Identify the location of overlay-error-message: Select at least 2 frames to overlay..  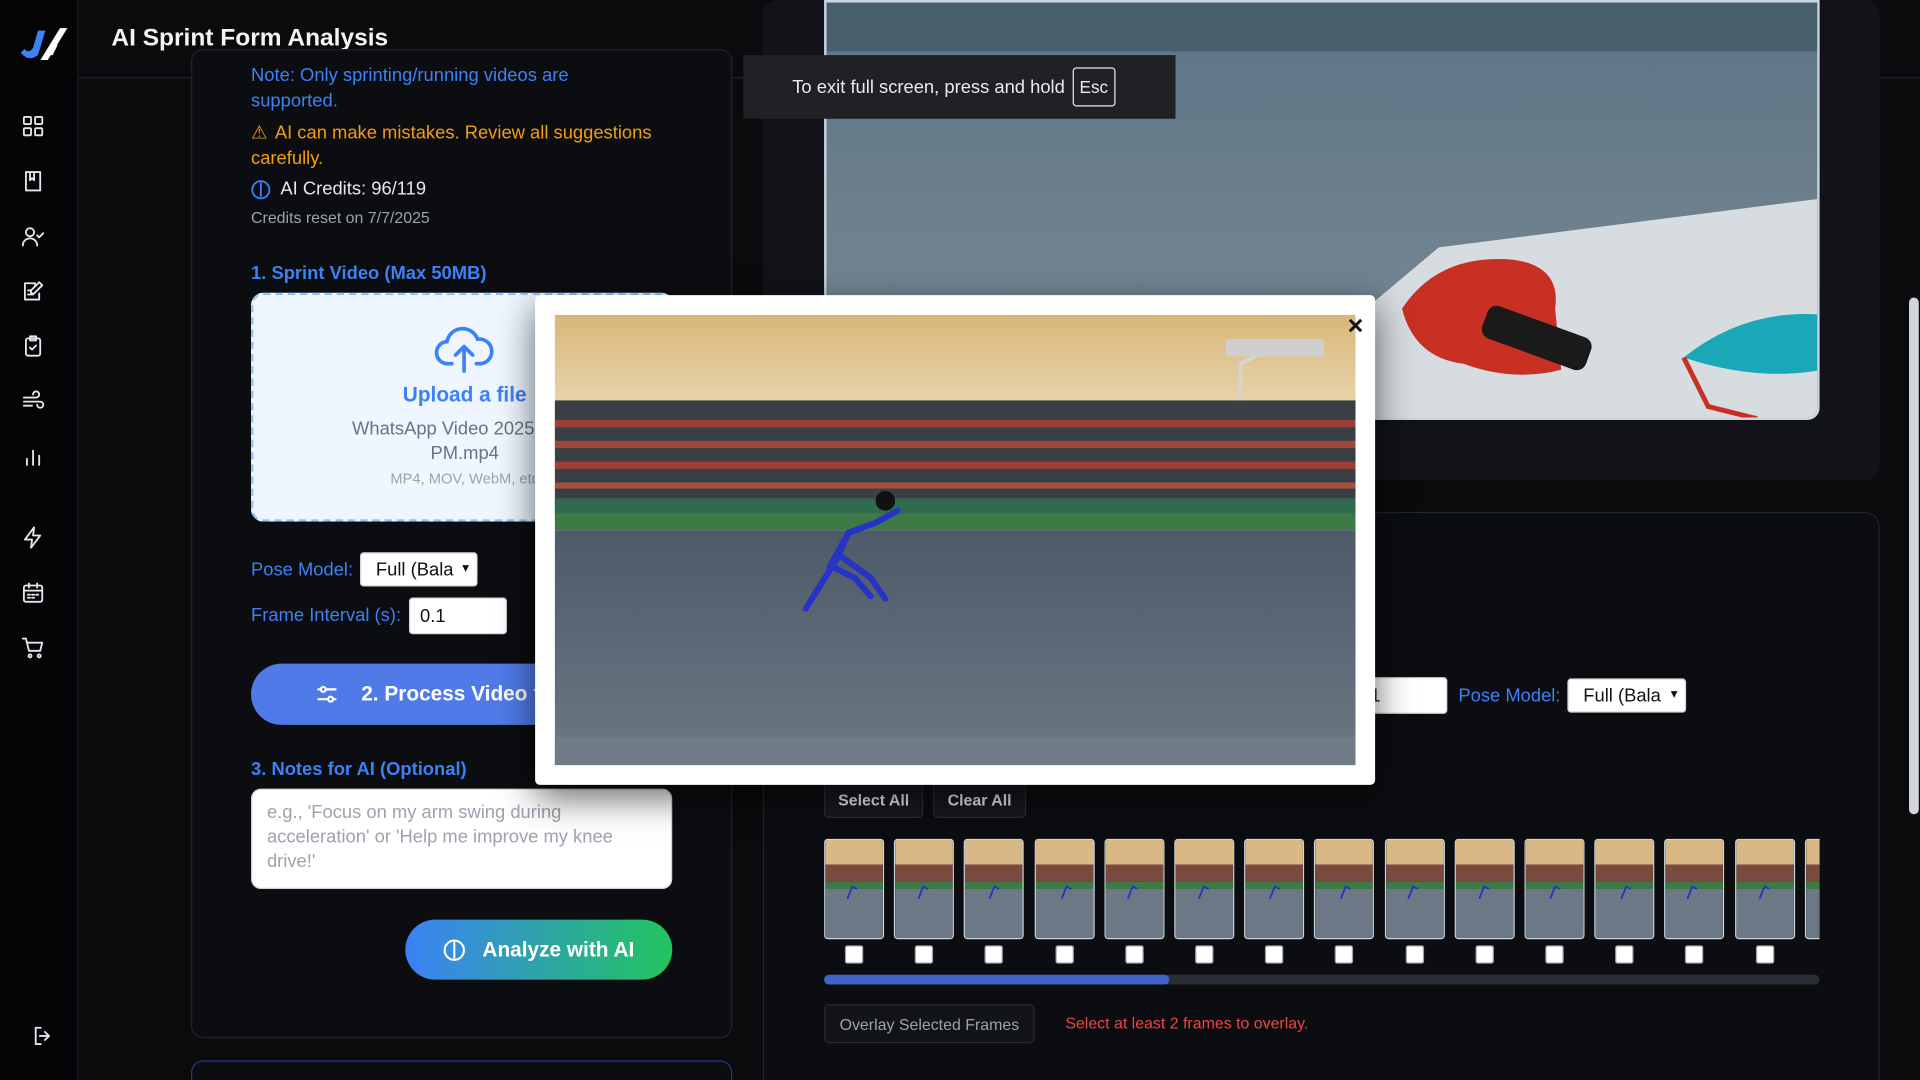
(1187, 1023).